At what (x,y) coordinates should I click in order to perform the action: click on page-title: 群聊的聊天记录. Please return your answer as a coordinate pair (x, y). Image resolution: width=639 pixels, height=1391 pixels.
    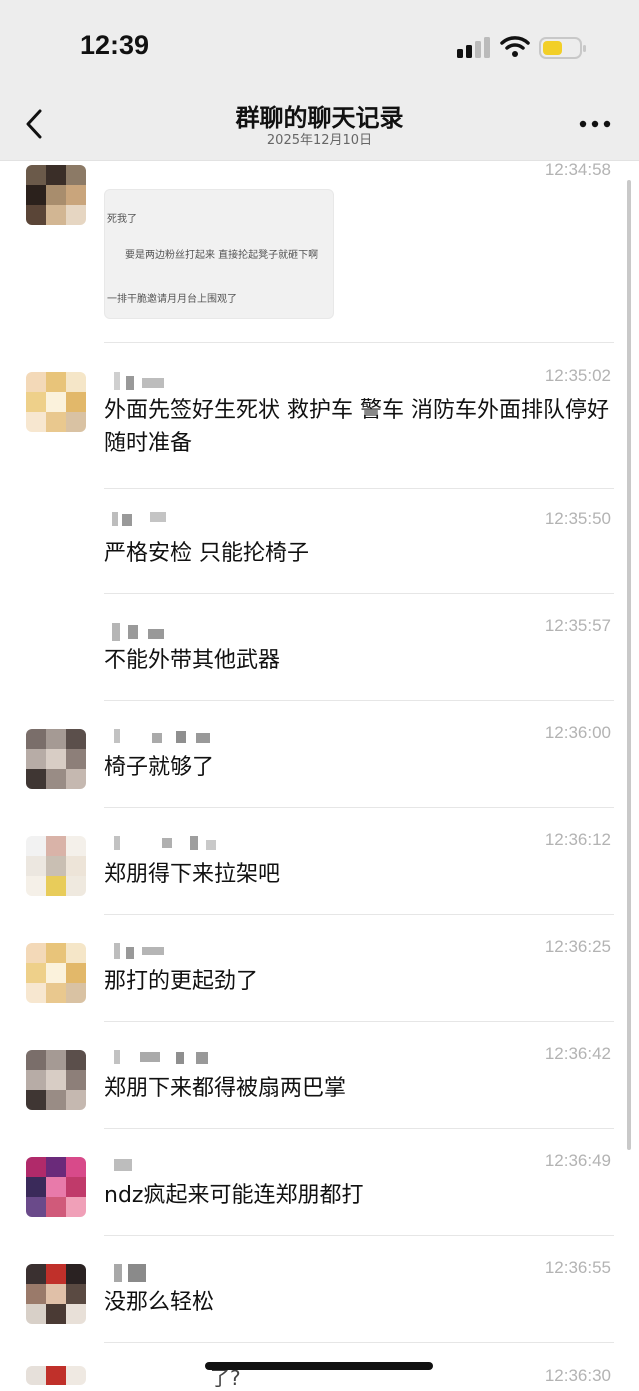
    Looking at the image, I should click on (319, 118).